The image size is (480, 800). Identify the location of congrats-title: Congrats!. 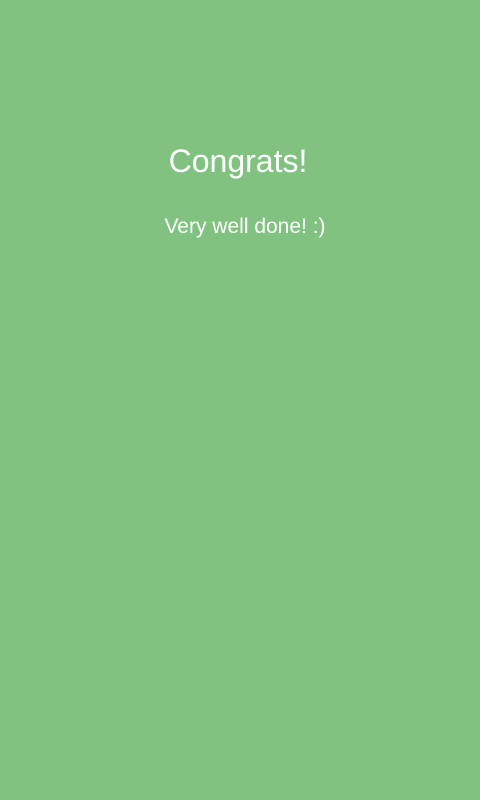
(238, 161).